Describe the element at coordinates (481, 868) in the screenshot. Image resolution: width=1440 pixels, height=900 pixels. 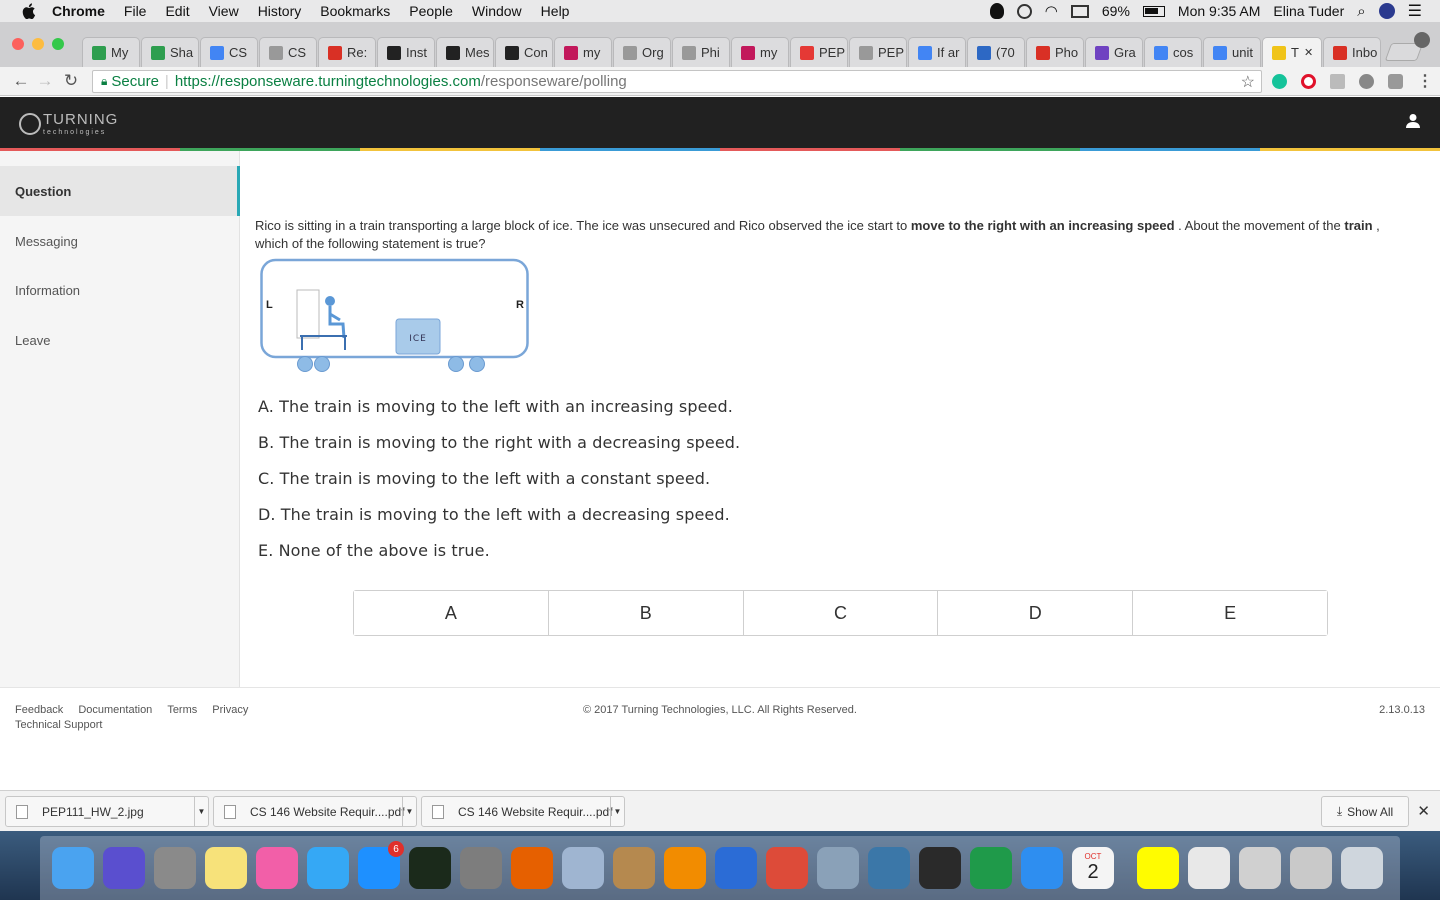
I see `system-preferences-icon` at that location.